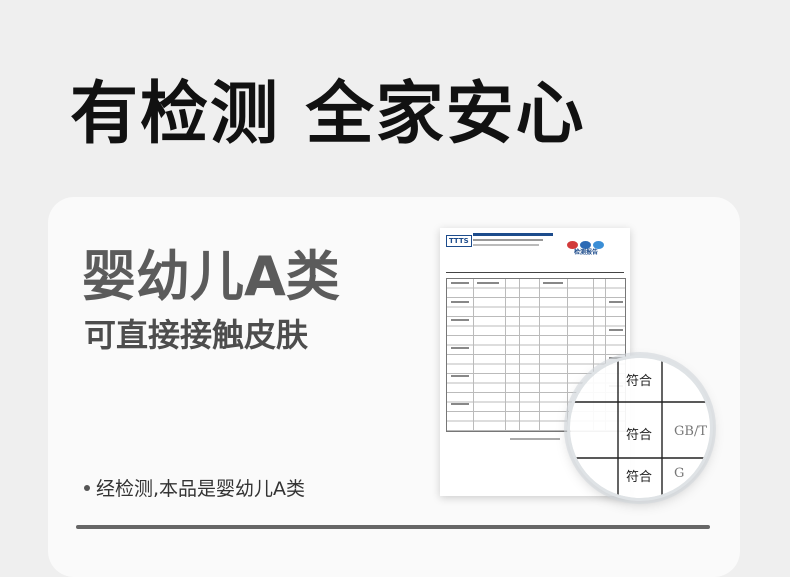 Image resolution: width=790 pixels, height=577 pixels. I want to click on test-result-text: 经检测,本品是婴幼儿A类, so click(201, 489).